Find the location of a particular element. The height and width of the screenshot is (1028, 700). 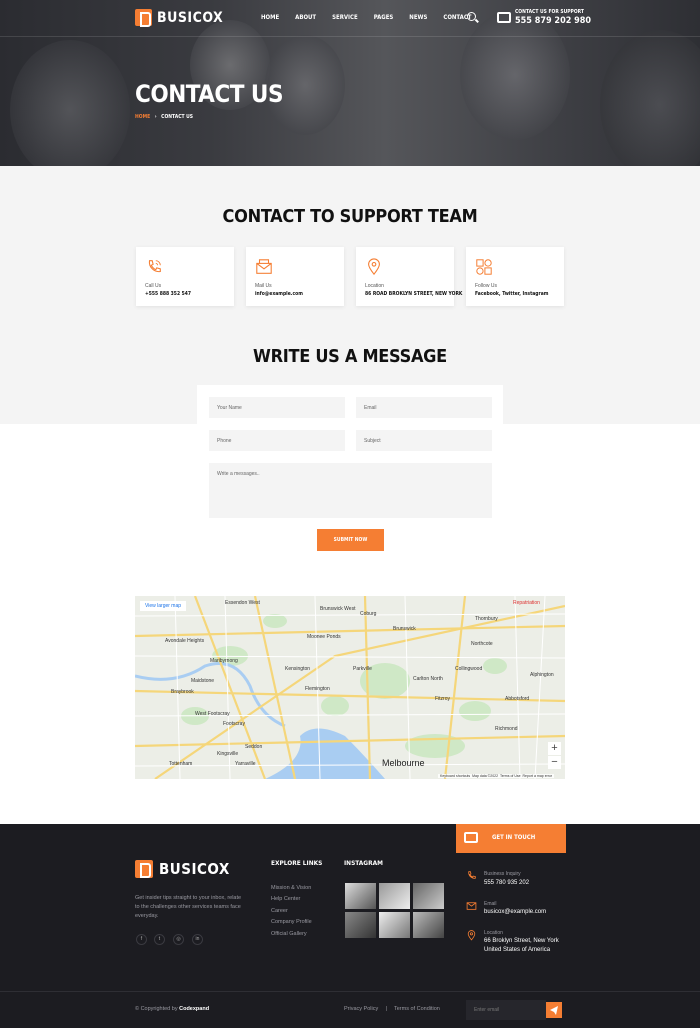

footer-link: Company Profile is located at coordinates (291, 922).